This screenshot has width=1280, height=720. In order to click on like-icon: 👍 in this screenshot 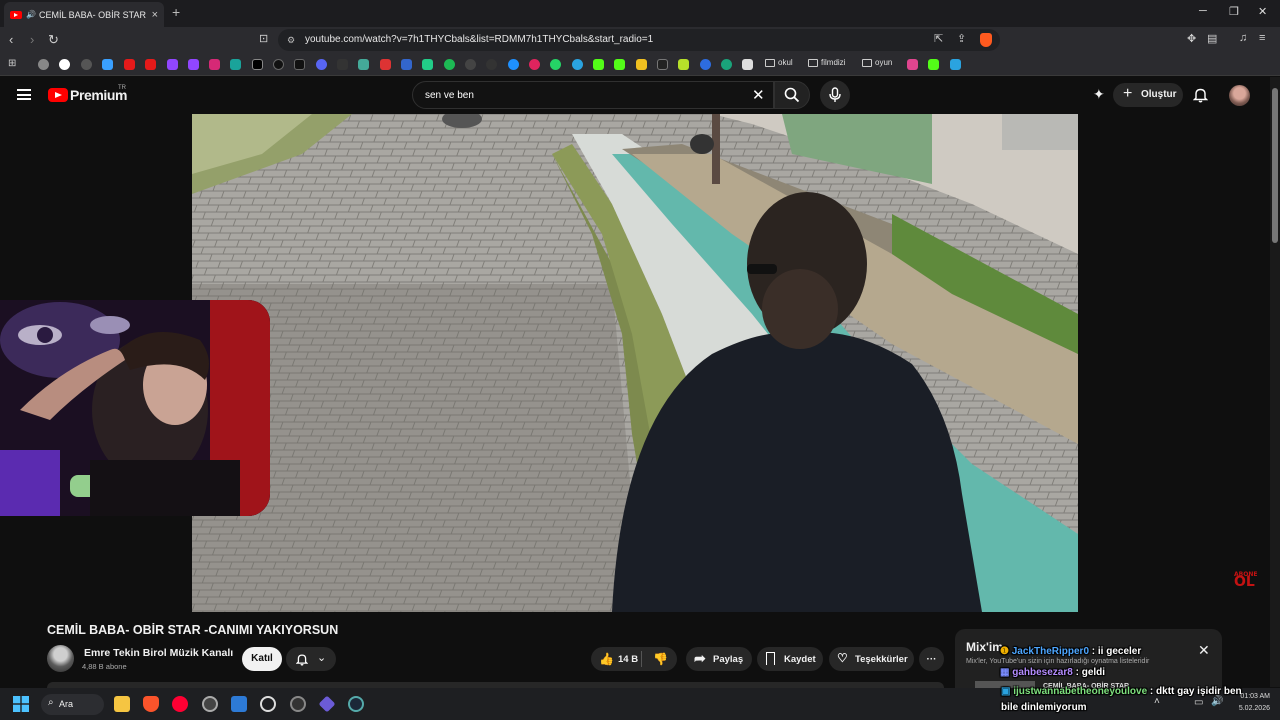, I will do `click(606, 659)`.